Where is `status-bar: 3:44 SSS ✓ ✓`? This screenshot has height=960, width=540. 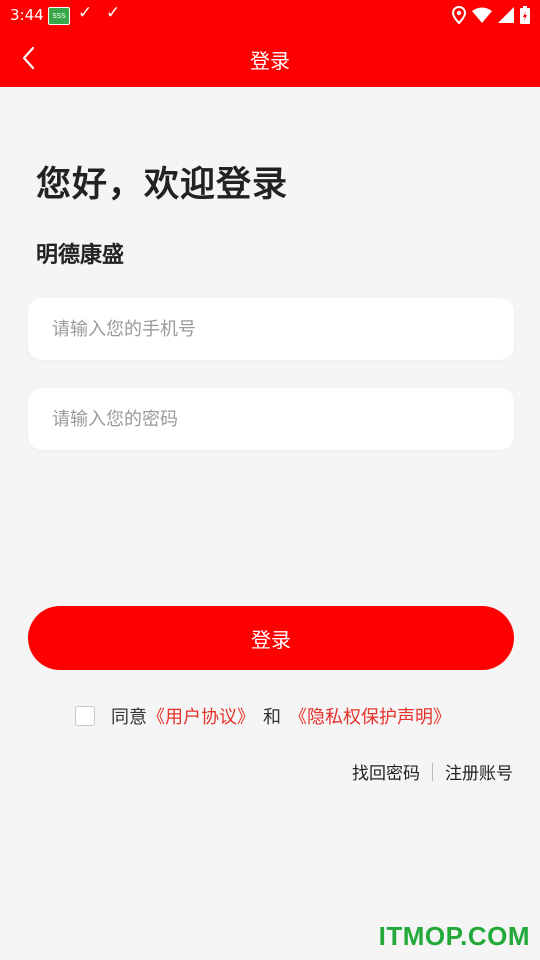 status-bar: 3:44 SSS ✓ ✓ is located at coordinates (270, 15).